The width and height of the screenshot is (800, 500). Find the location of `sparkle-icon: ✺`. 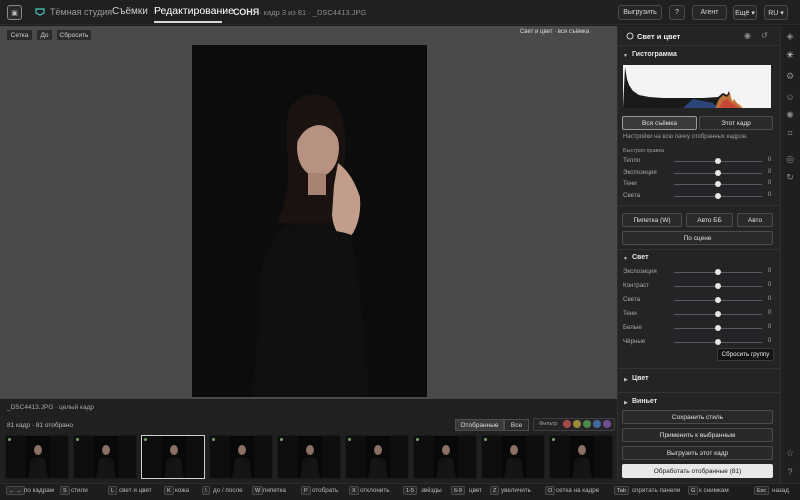

sparkle-icon: ✺ is located at coordinates (790, 115).